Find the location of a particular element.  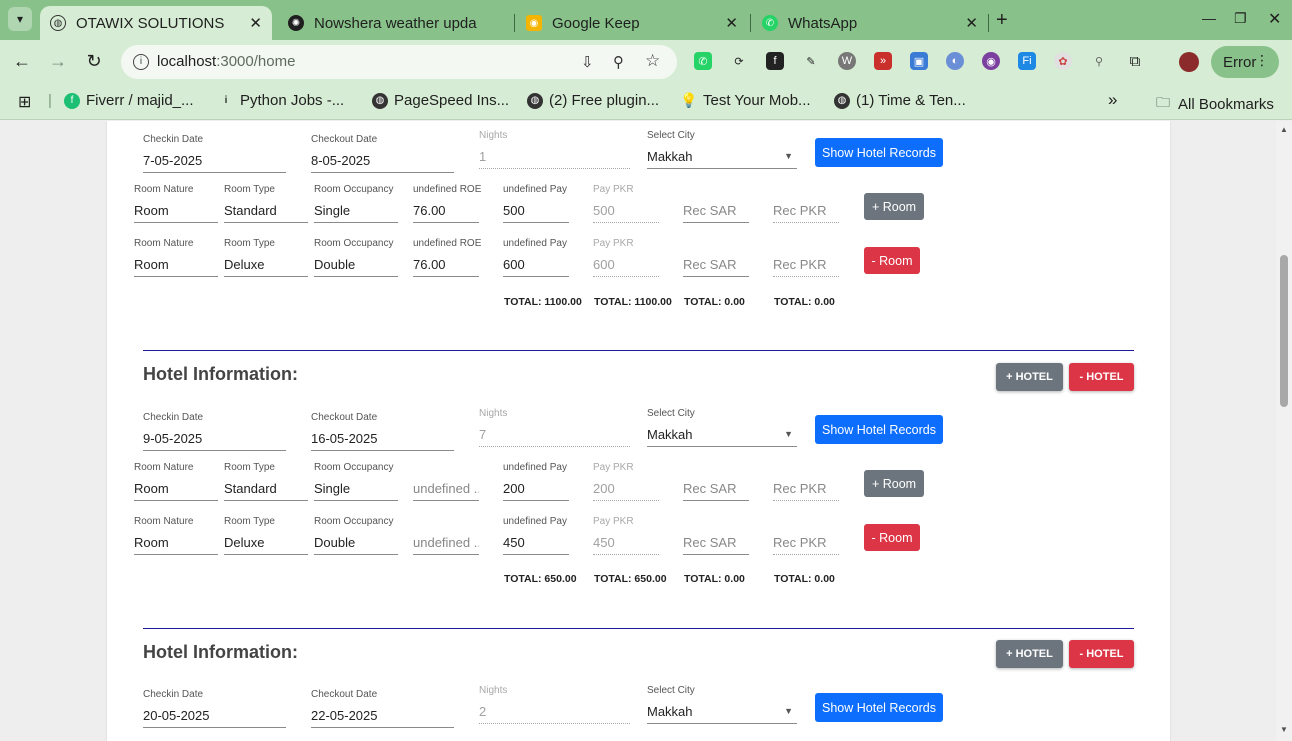

address-bar: i localhost:3000/home ⇩ ⚲ ☆ is located at coordinates (399, 62).